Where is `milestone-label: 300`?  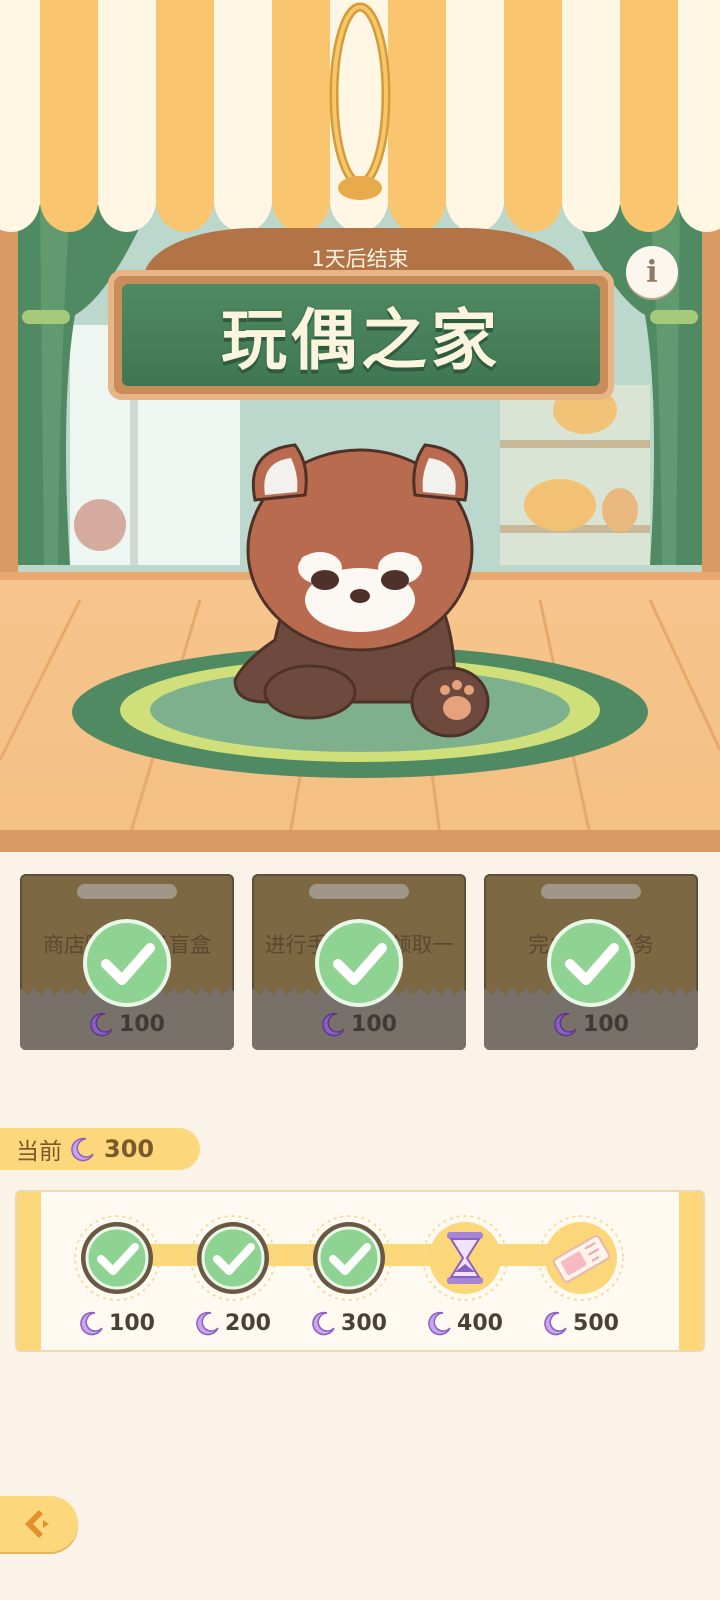 milestone-label: 300 is located at coordinates (349, 1323).